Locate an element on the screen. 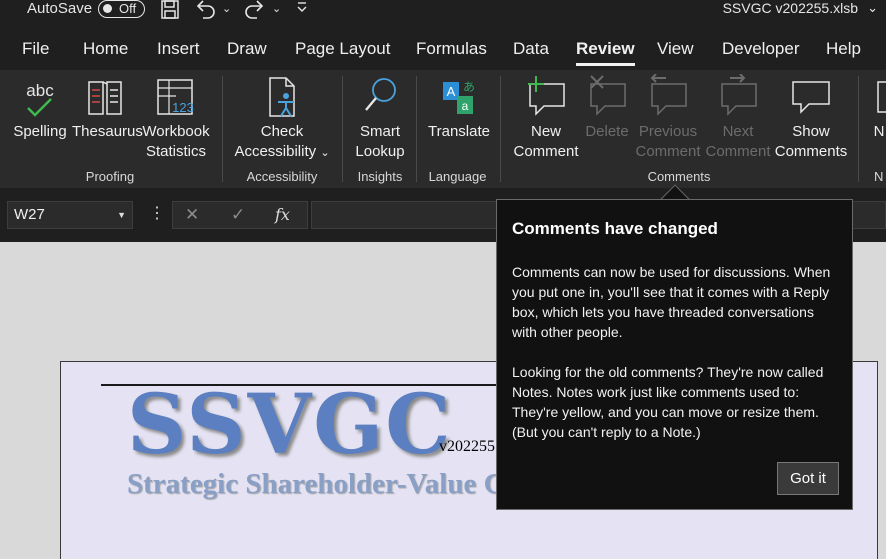  new-comment-line1: New is located at coordinates (545, 131).